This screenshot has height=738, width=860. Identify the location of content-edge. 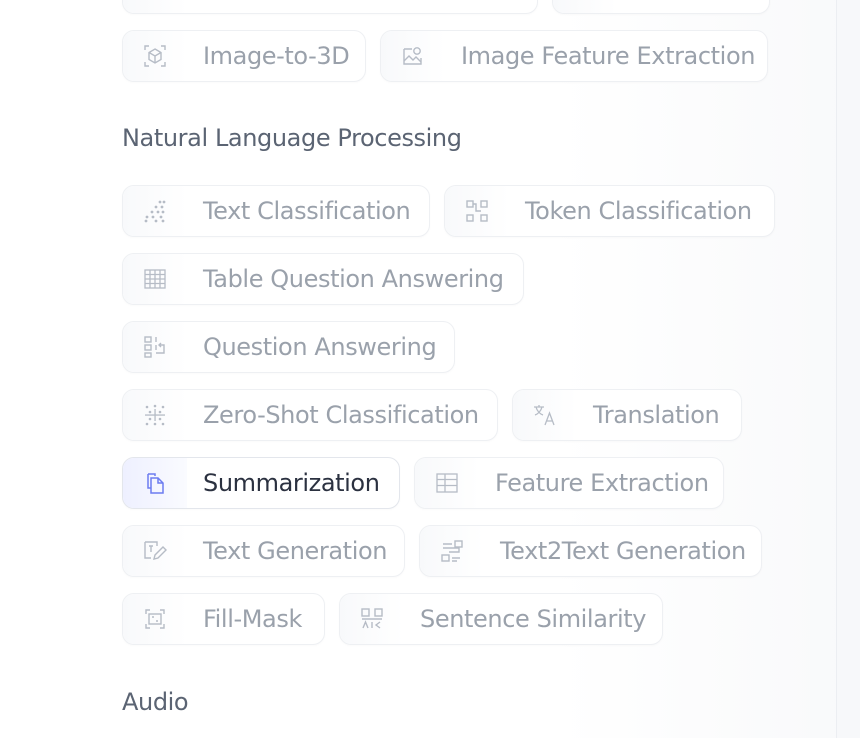
(848, 369).